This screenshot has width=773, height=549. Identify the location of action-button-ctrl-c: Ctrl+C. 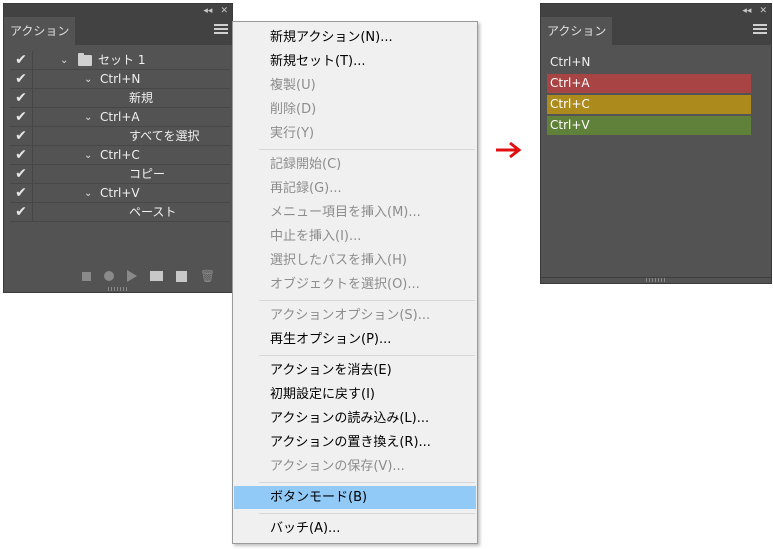
(649, 104).